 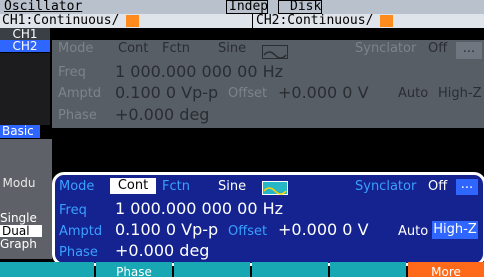 I want to click on indep-label: Indep, so click(x=249, y=7).